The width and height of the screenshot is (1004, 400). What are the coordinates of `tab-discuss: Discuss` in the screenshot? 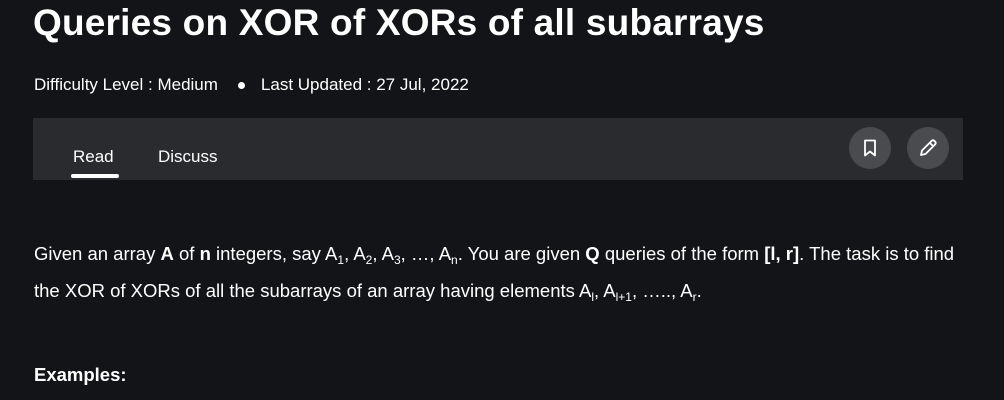 It's located at (188, 157).